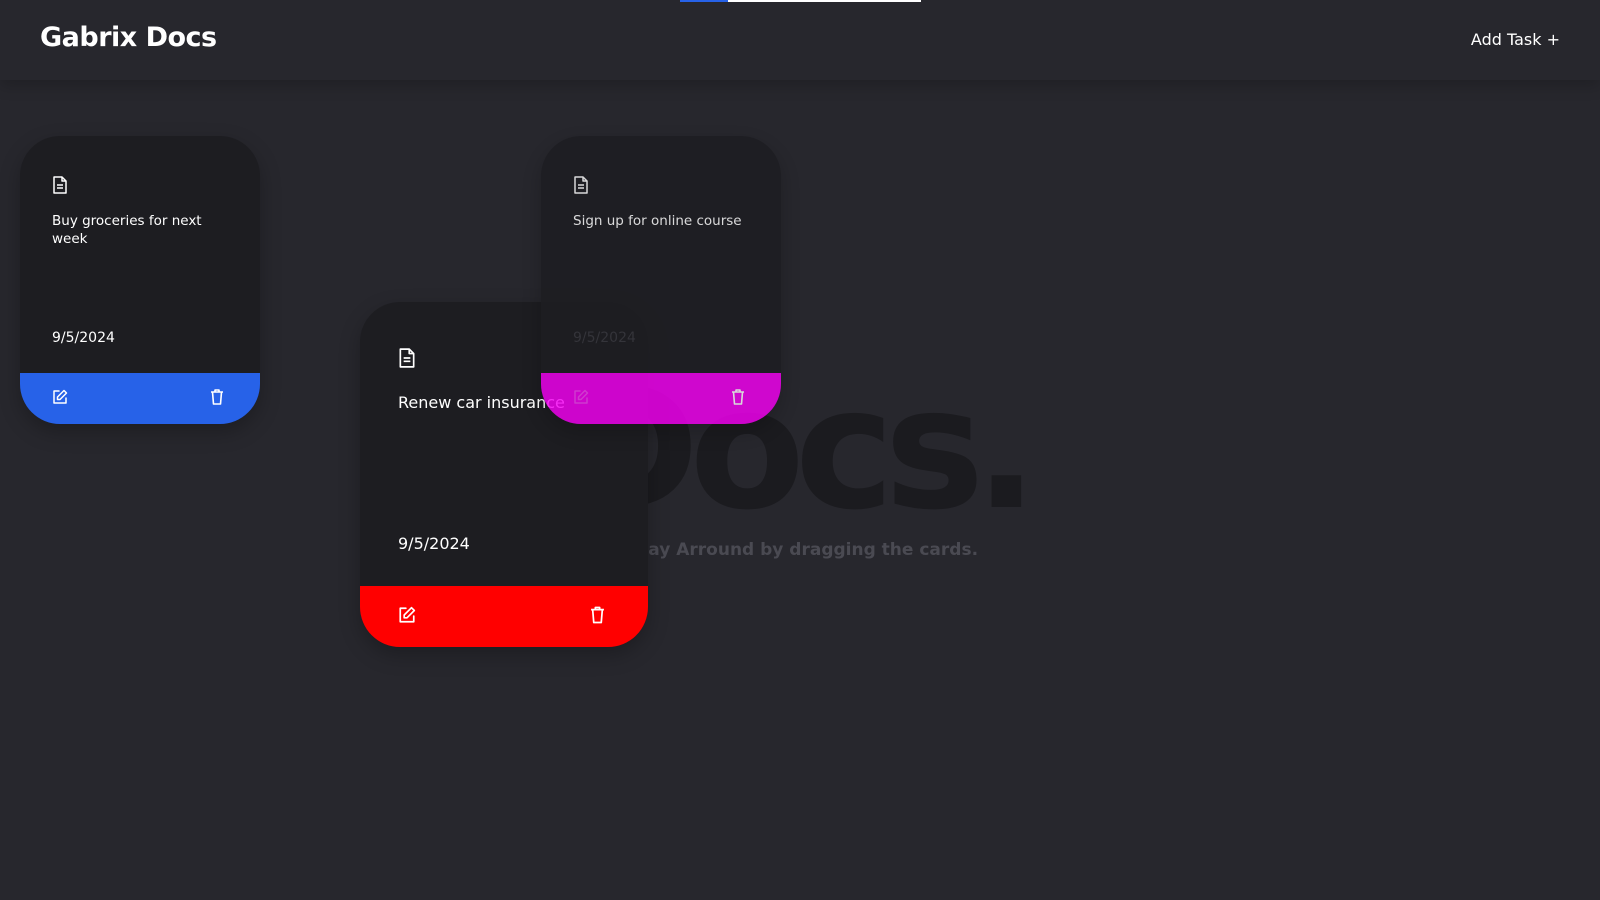 This screenshot has height=900, width=1600. Describe the element at coordinates (1515, 39) in the screenshot. I see `add-task-button: Add Task +` at that location.